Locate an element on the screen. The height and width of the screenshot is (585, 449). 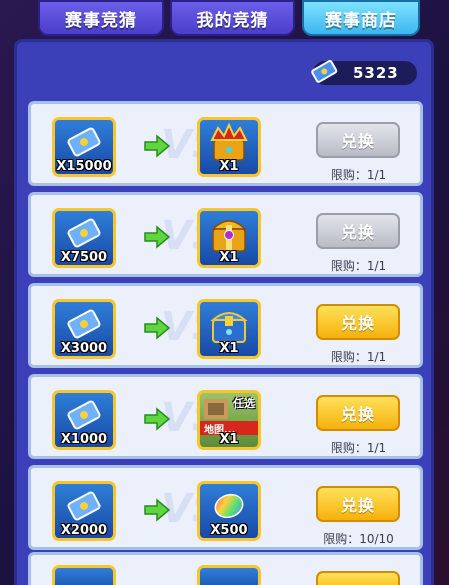
cost-quantity: X1000 is located at coordinates (84, 439).